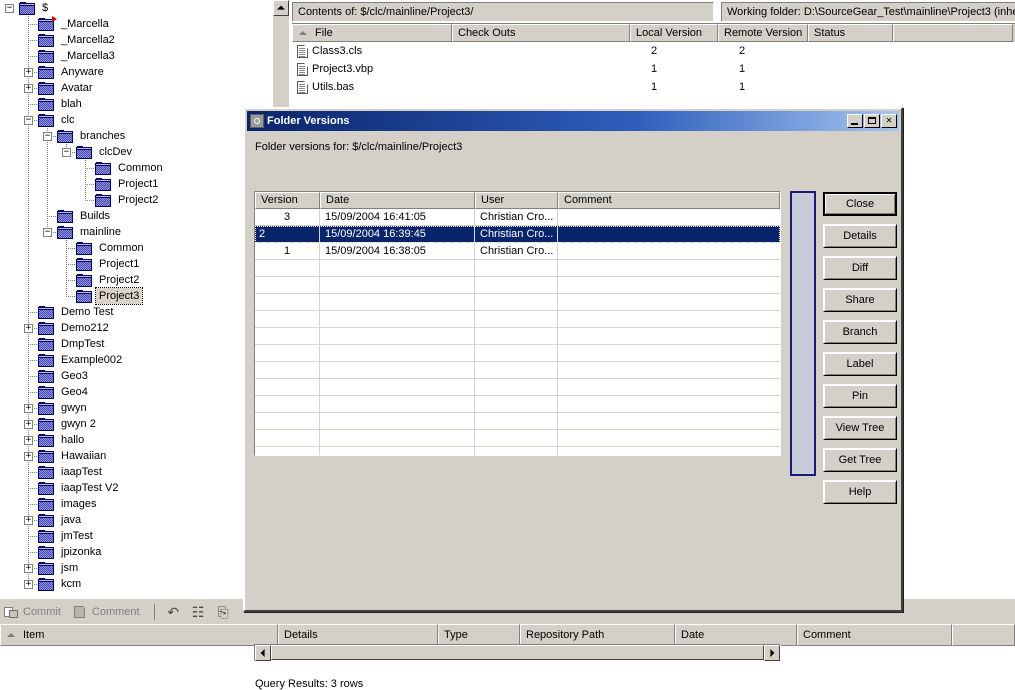 Image resolution: width=1015 pixels, height=690 pixels. Describe the element at coordinates (479, 635) in the screenshot. I see `pending-column-header-type: Type` at that location.